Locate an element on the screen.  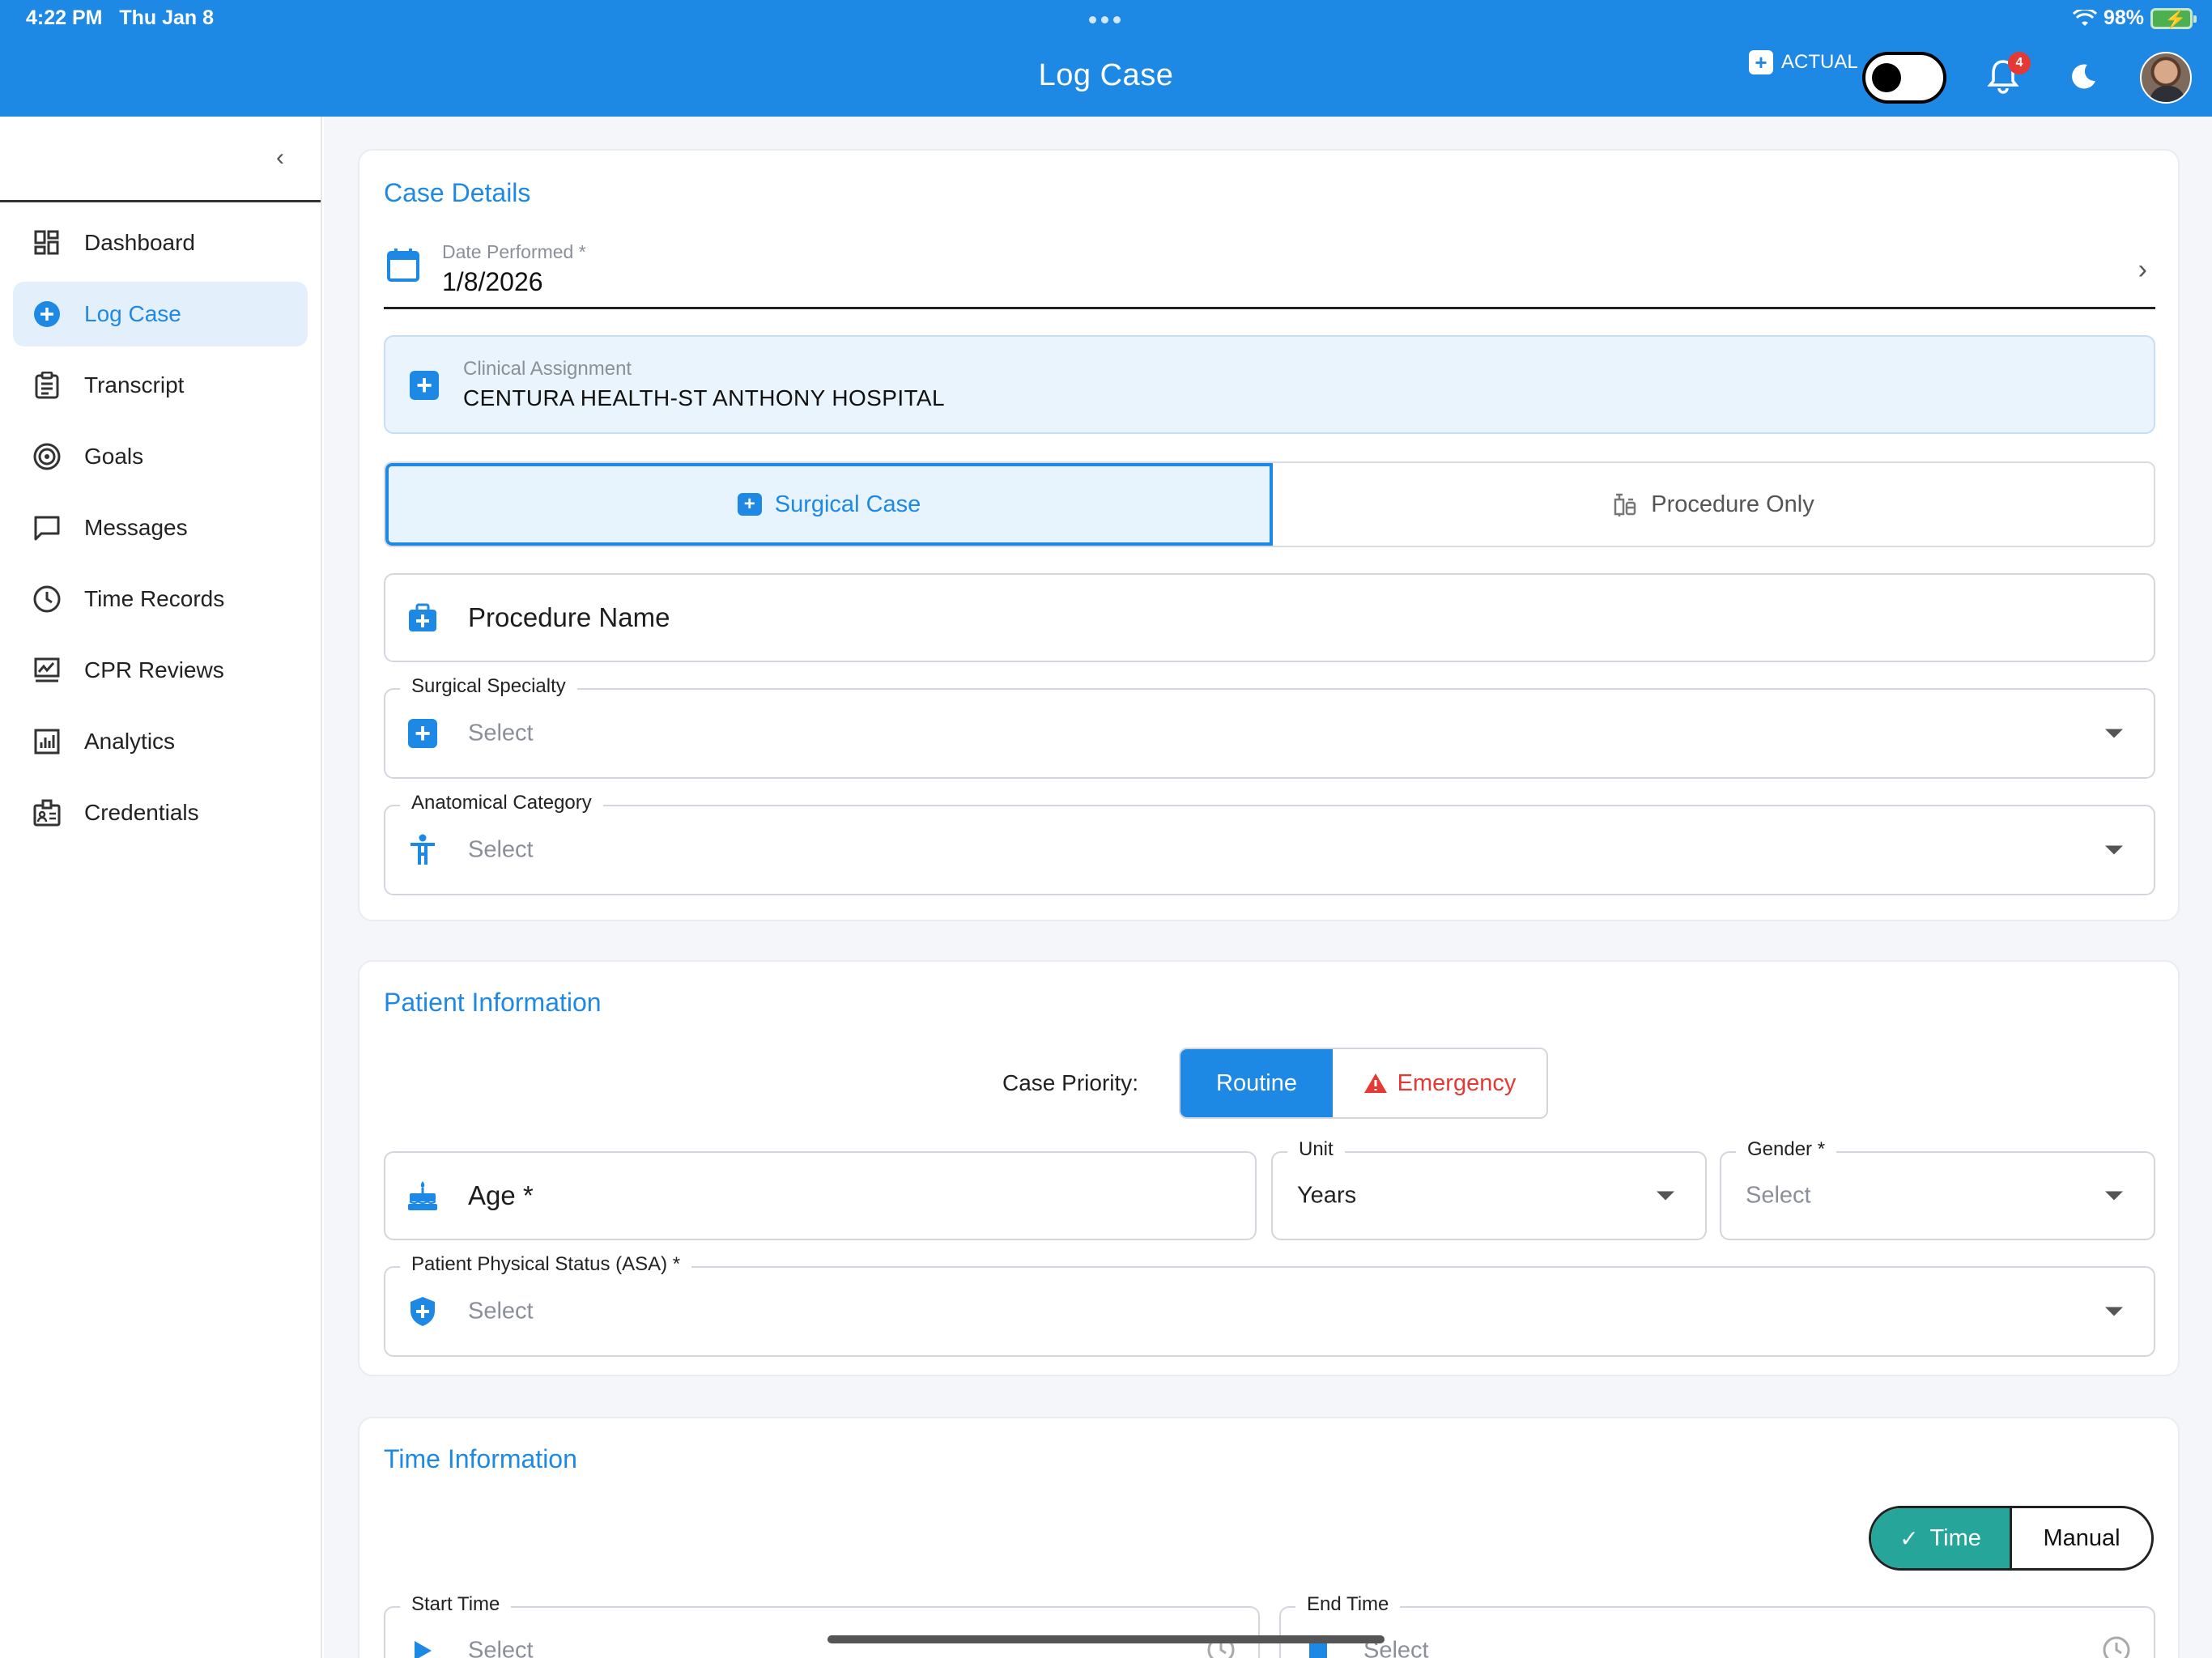
sidebar-item-credentials: Credentials is located at coordinates (161, 812).